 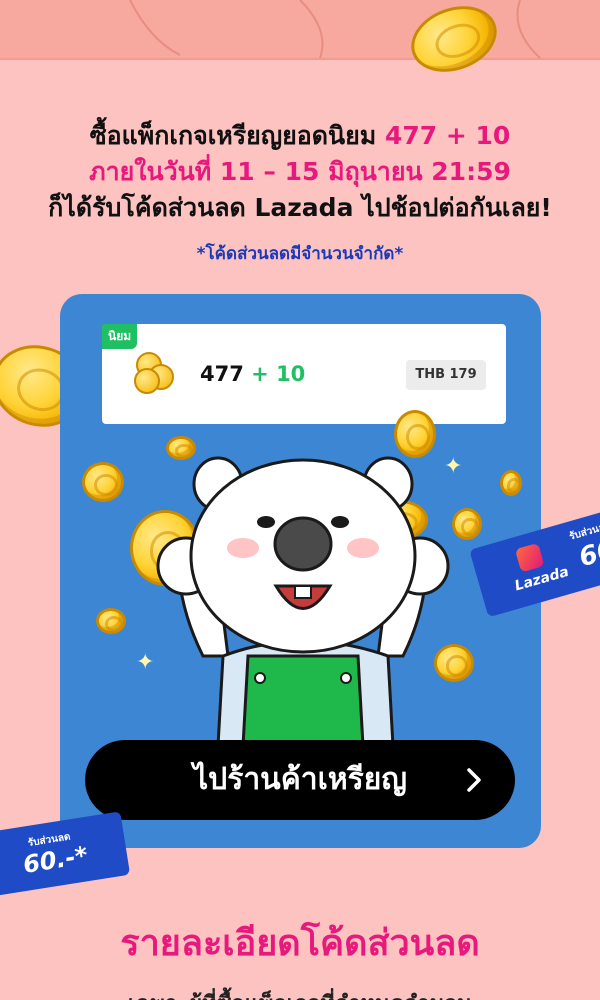 I want to click on headline-line2: ภายในวันที่ 11 – 15 มิถุนายน 21:59, so click(x=300, y=171).